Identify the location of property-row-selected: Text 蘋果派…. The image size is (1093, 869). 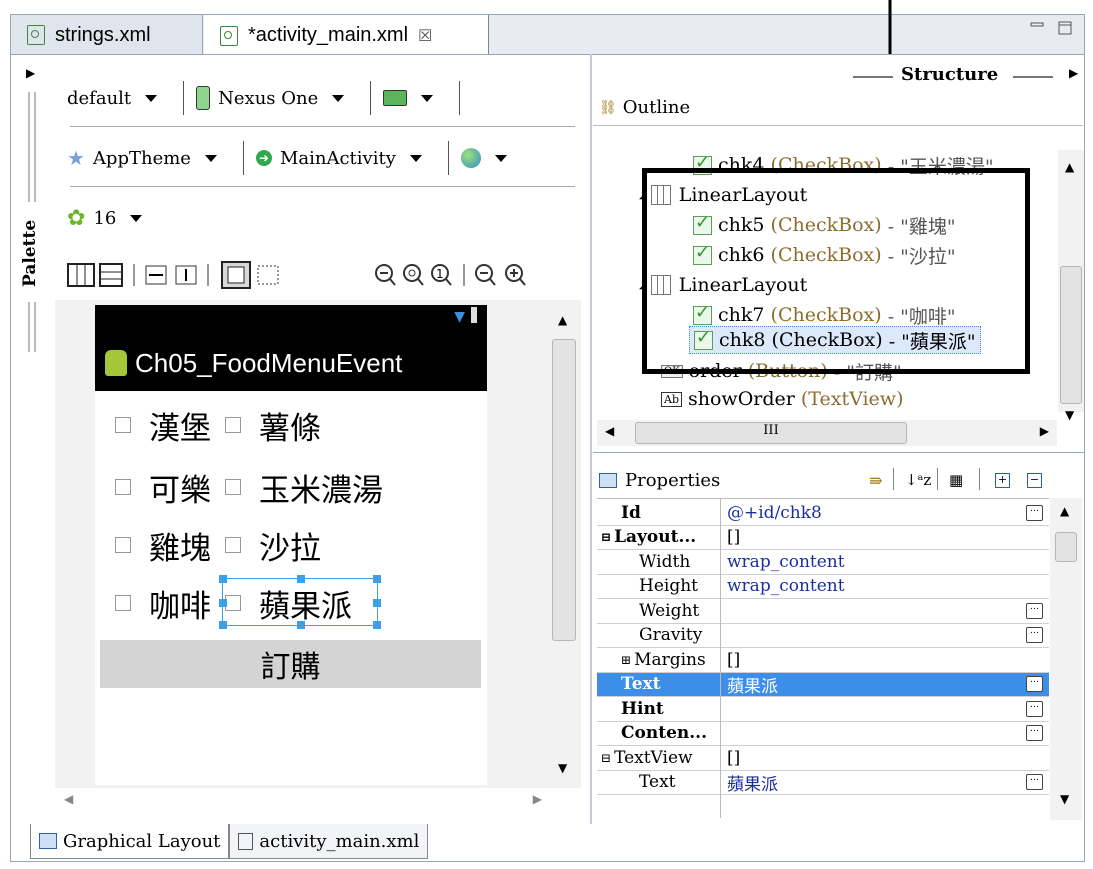
(823, 684).